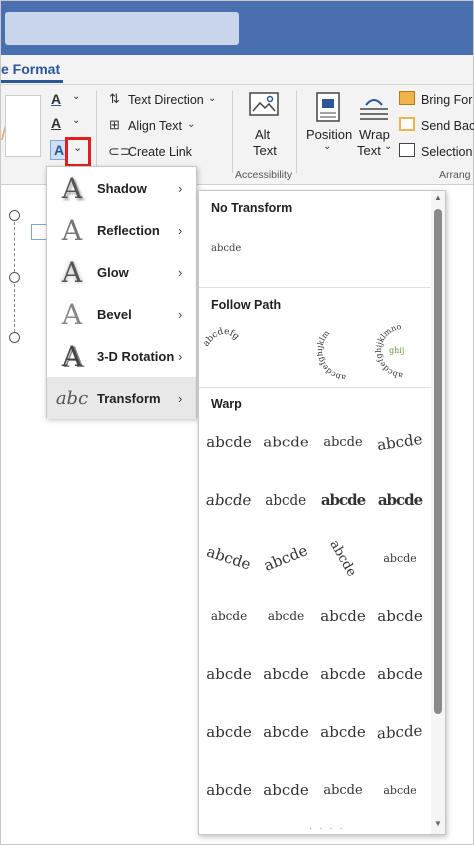 This screenshot has height=845, width=474. What do you see at coordinates (191, 124) in the screenshot?
I see `align-text-chevron: ⌄` at bounding box center [191, 124].